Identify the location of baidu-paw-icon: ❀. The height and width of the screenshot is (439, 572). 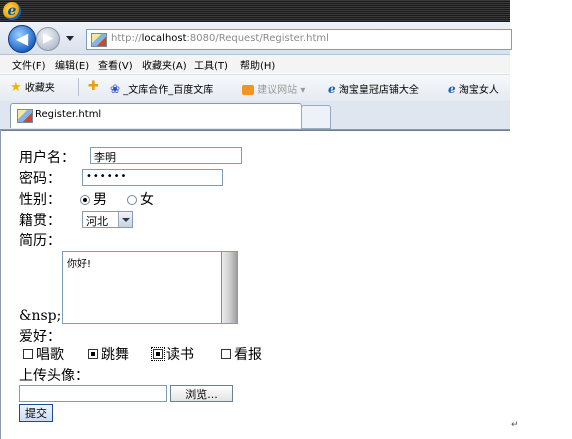
(115, 89).